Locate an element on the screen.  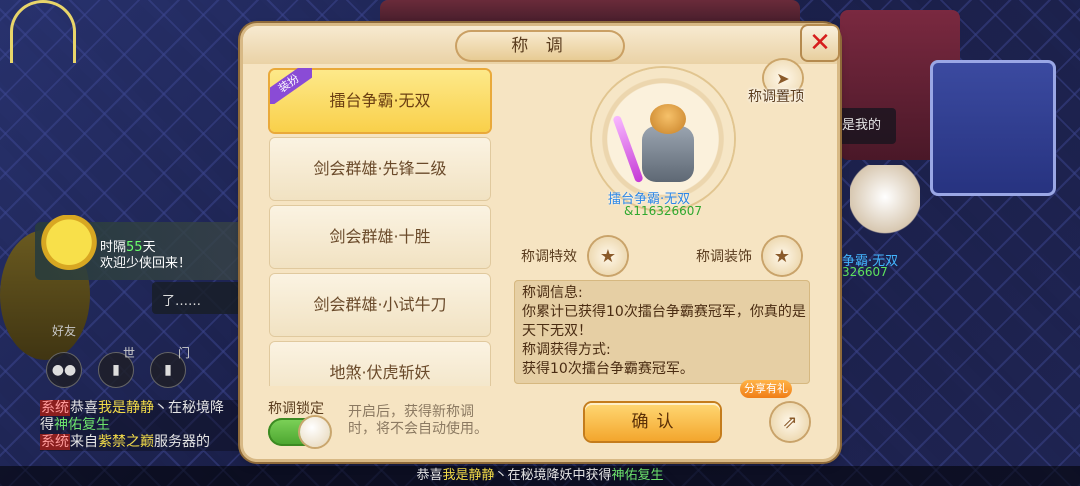
equipped-tag-label: 装扮 is located at coordinates (291, 86).